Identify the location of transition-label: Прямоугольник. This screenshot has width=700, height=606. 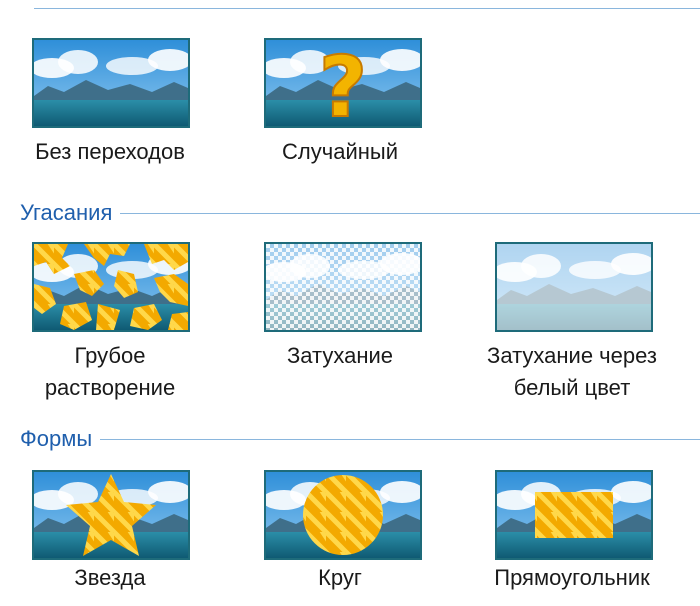
(572, 577).